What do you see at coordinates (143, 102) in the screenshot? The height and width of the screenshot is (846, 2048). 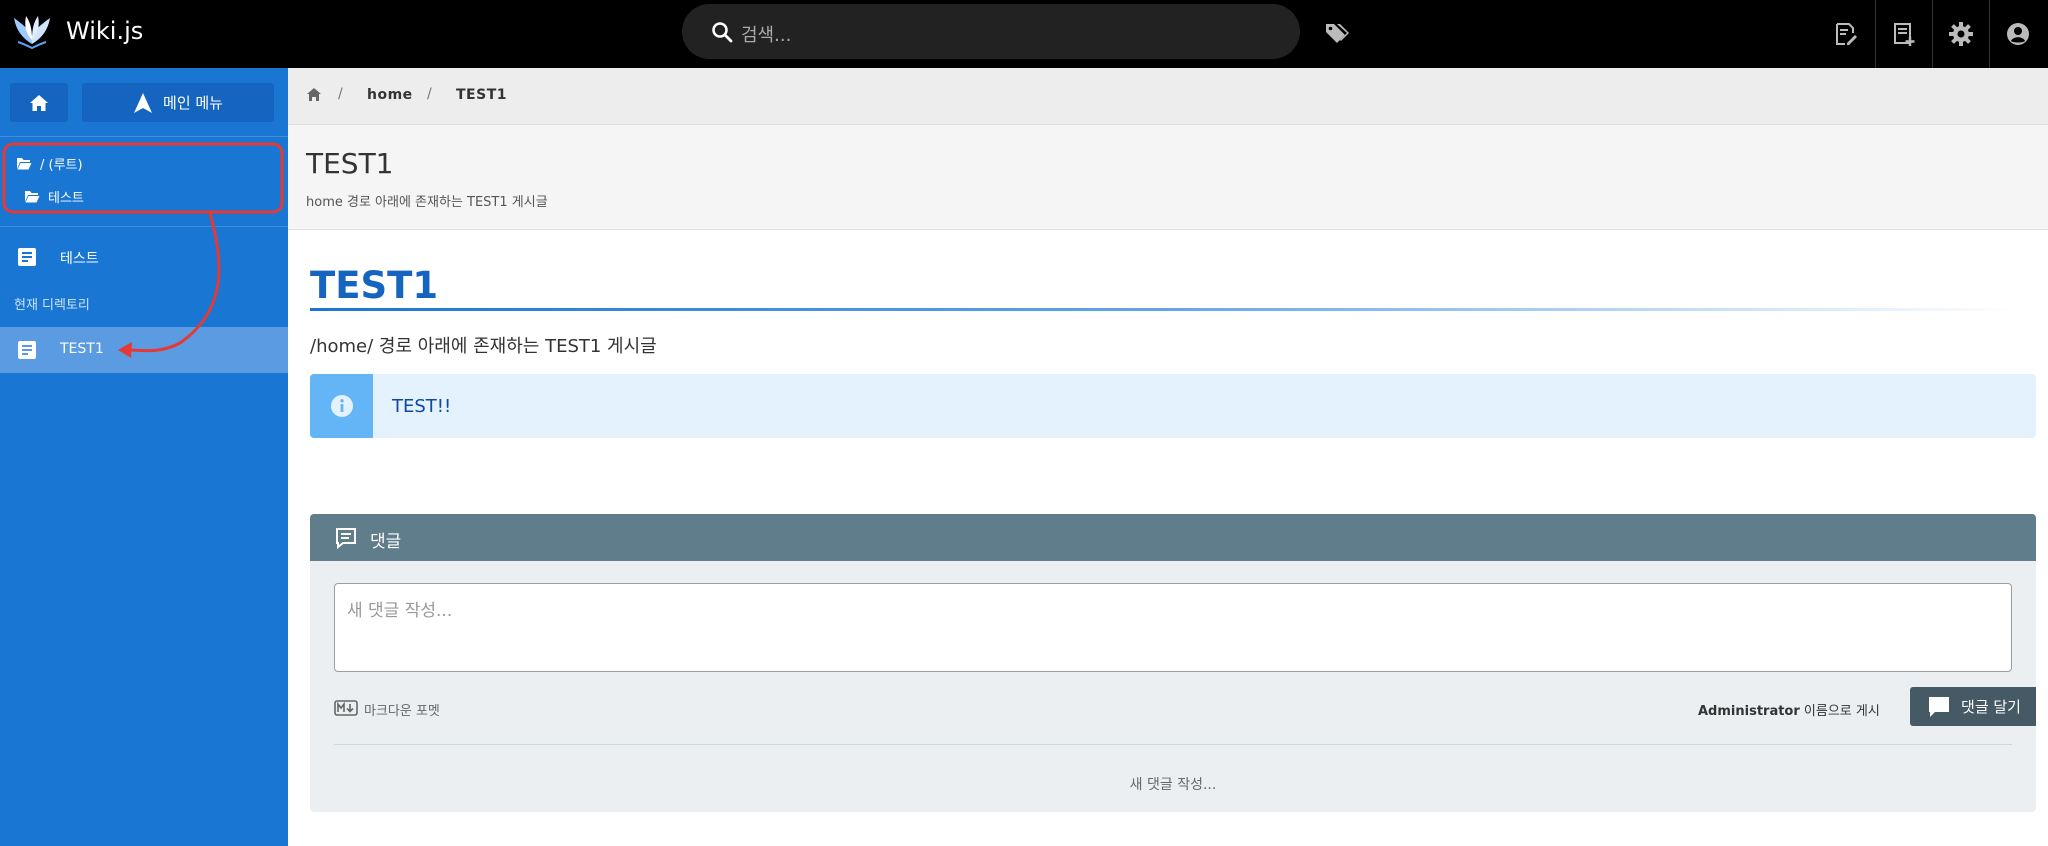 I see `navigation-icon` at bounding box center [143, 102].